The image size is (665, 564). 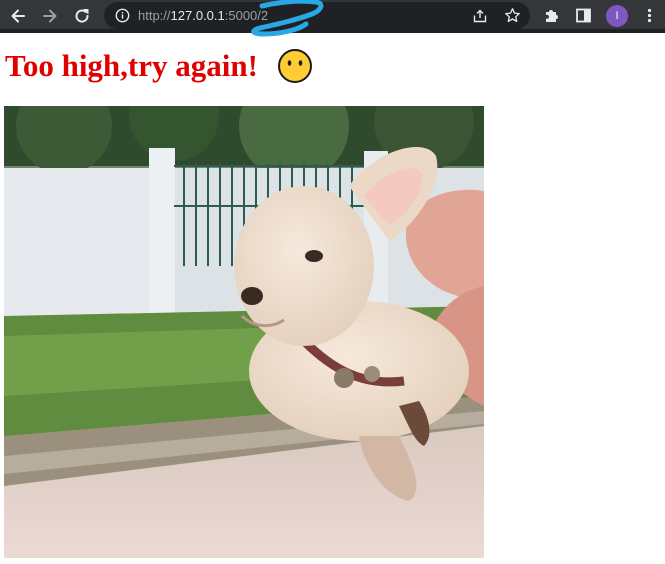 I want to click on forward-arrow-icon, so click(x=50, y=16).